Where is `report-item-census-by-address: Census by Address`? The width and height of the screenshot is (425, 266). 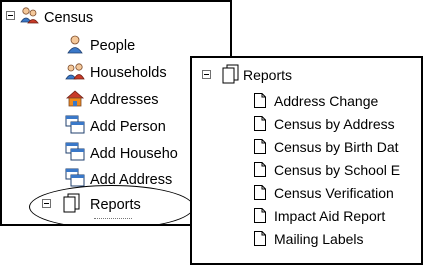 report-item-census-by-address: Census by Address is located at coordinates (334, 124).